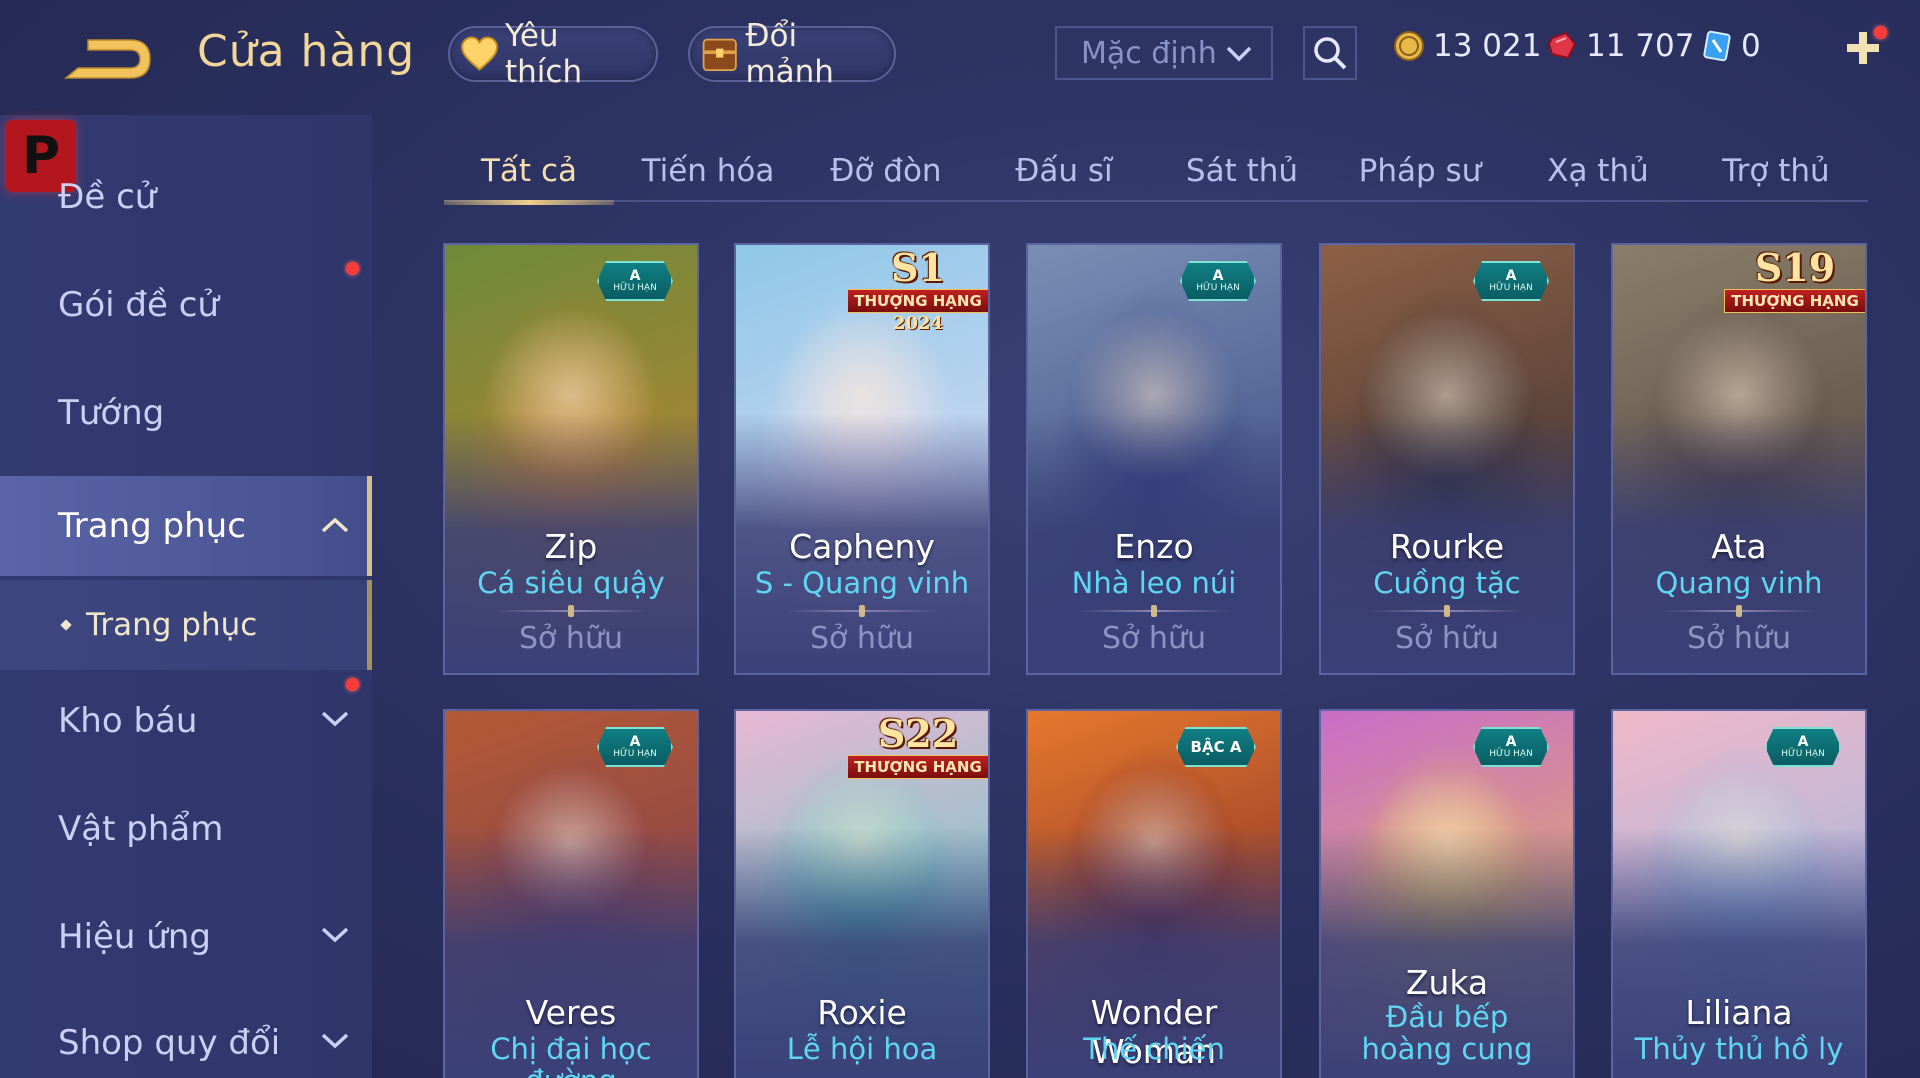  Describe the element at coordinates (1154, 546) in the screenshot. I see `hero-name: Enzo` at that location.